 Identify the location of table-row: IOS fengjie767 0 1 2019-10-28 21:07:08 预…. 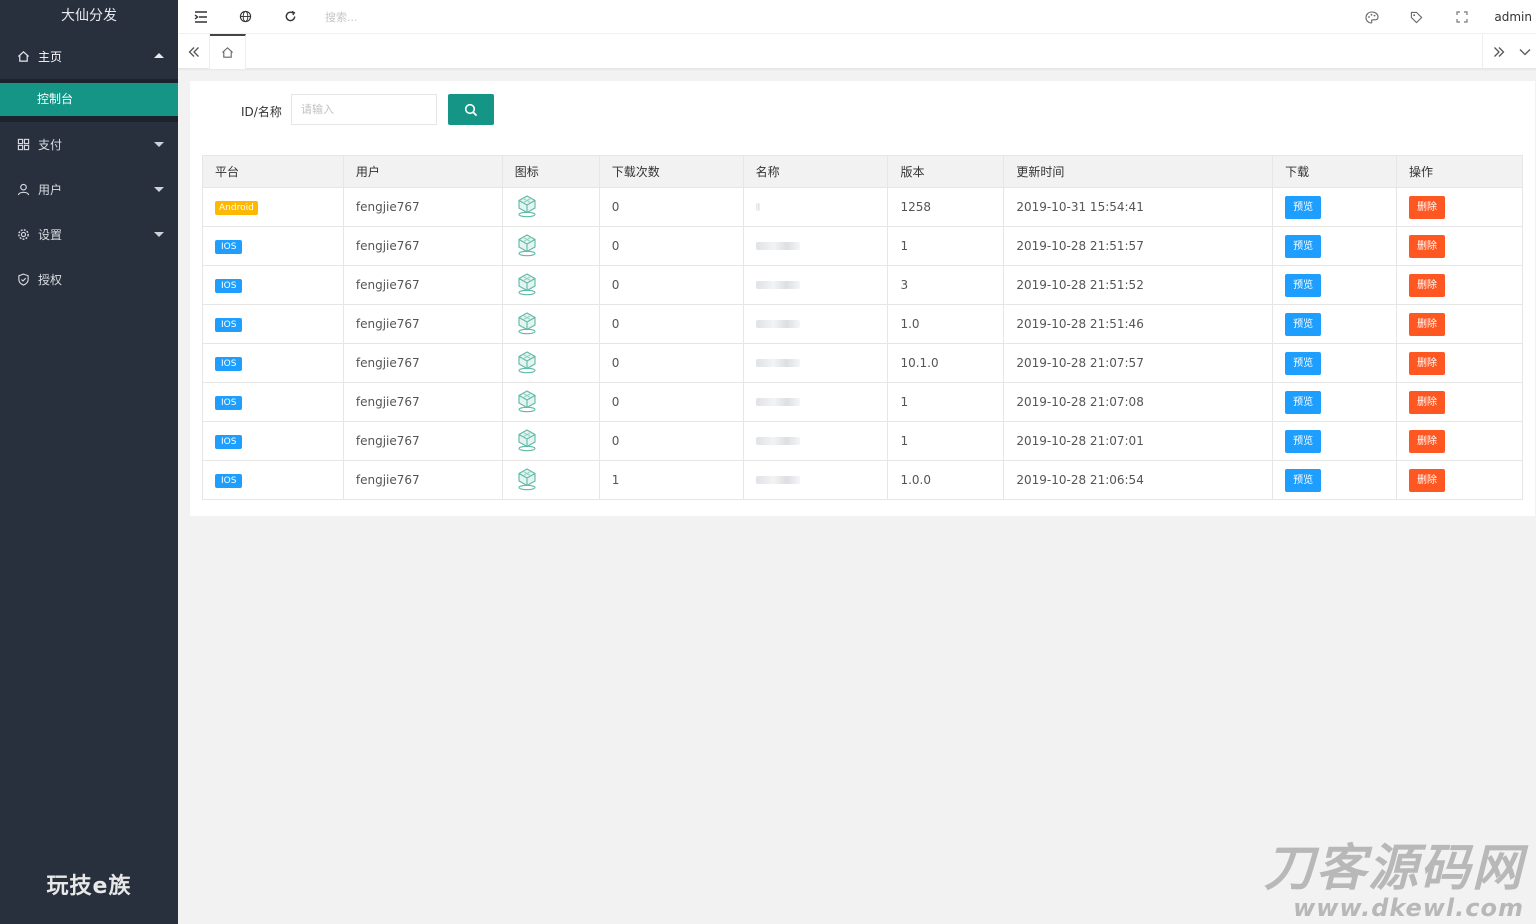
(862, 402).